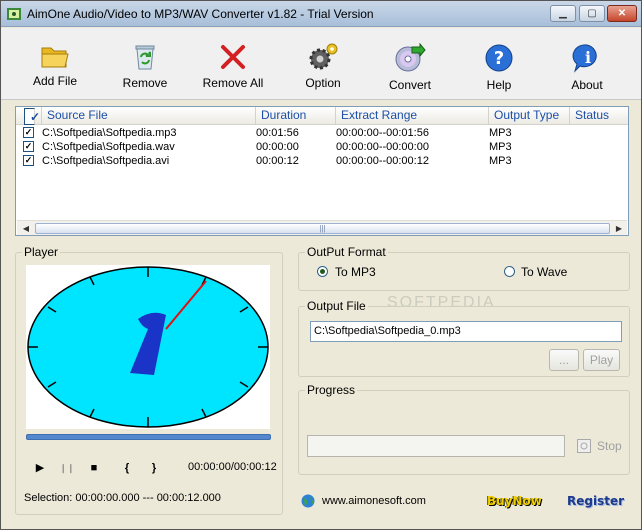 The height and width of the screenshot is (530, 642). I want to click on cd-convert-icon, so click(410, 57).